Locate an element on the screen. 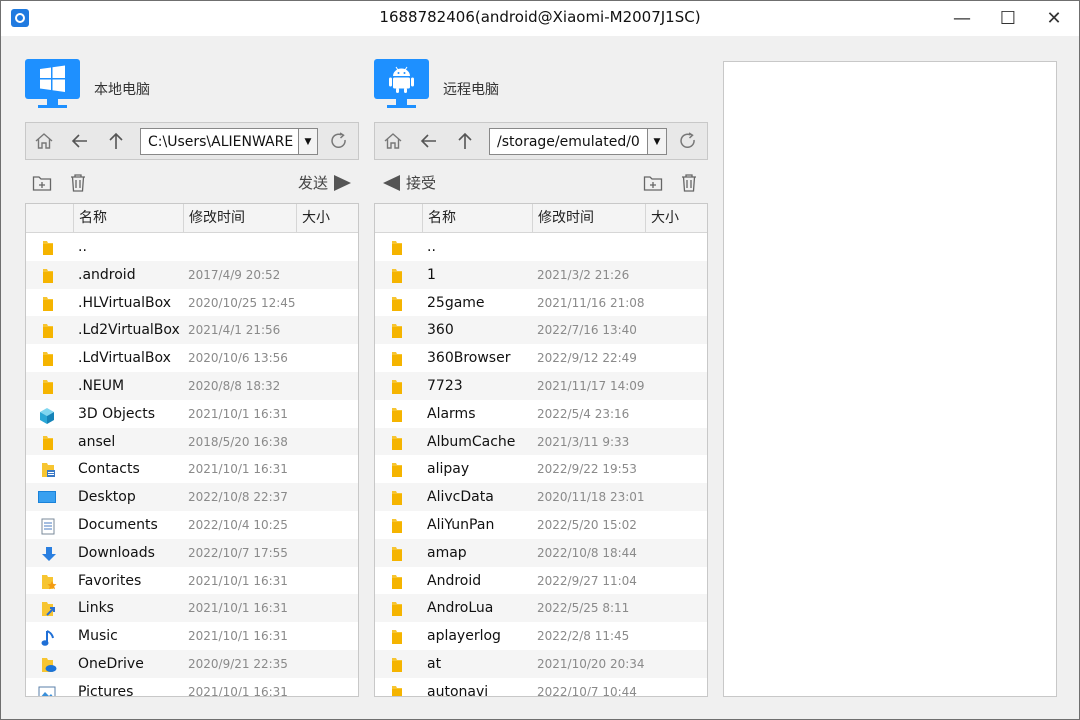 Image resolution: width=1080 pixels, height=720 pixels. file-row: .Ld2VirtualBox 2021/4/1 21:56 is located at coordinates (192, 330).